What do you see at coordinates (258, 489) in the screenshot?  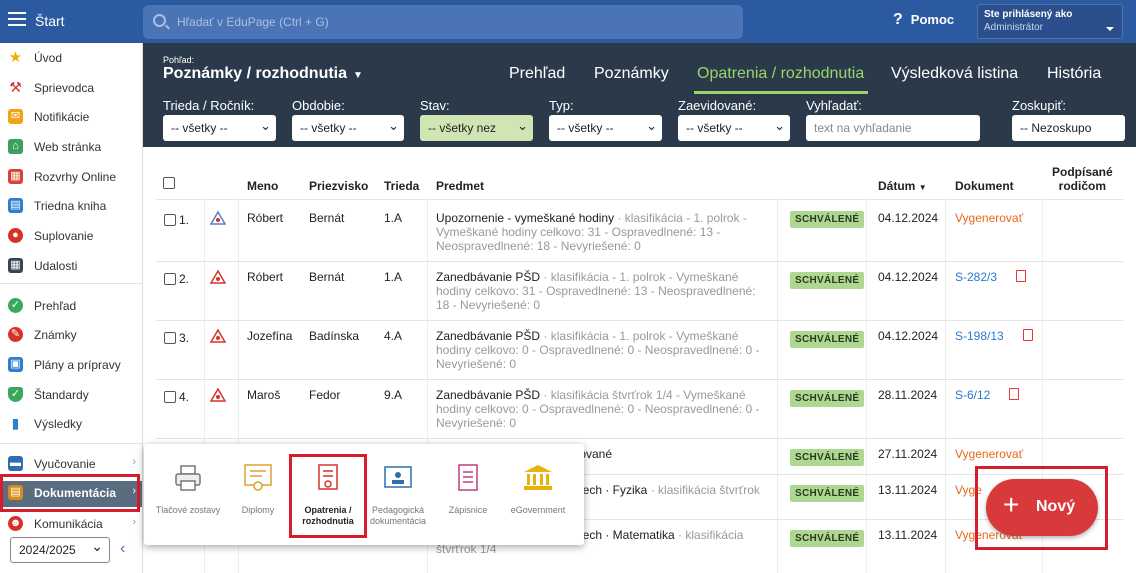 I see `submenu-diplomy: Diplomy` at bounding box center [258, 489].